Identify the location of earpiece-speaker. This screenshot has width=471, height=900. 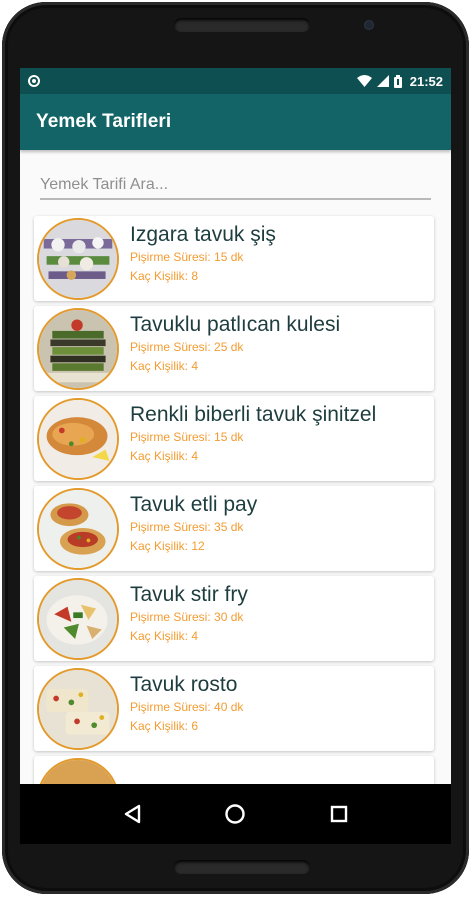
(242, 25).